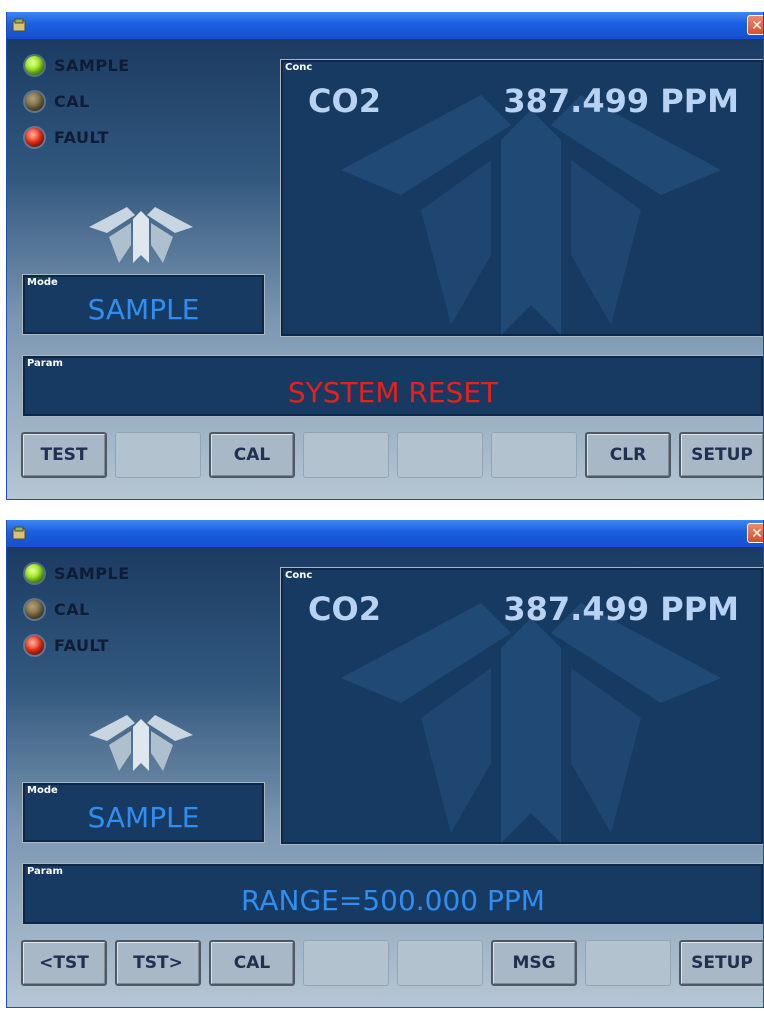 The width and height of the screenshot is (764, 1011). I want to click on soft-key-bar: TEST CAL CLR SETUP, so click(392, 455).